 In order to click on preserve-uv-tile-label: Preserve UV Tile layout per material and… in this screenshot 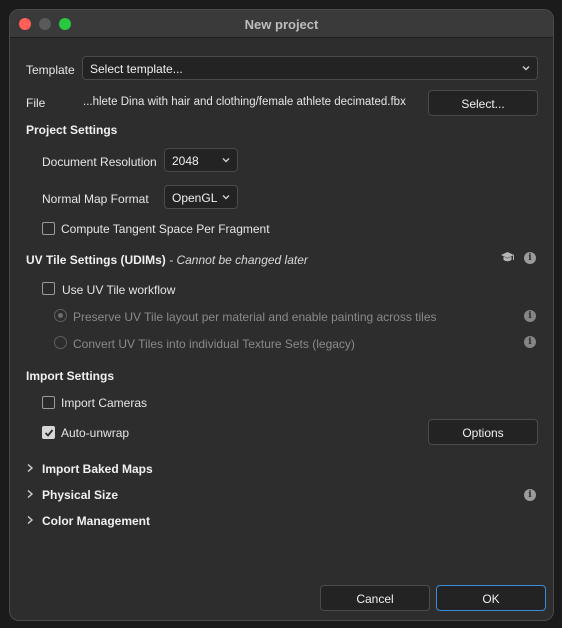, I will do `click(255, 317)`.